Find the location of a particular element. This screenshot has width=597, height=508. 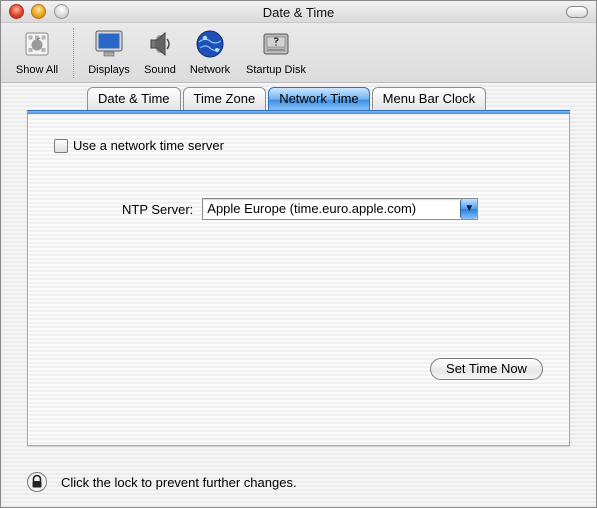

show-all-button: Show All is located at coordinates (37, 52).